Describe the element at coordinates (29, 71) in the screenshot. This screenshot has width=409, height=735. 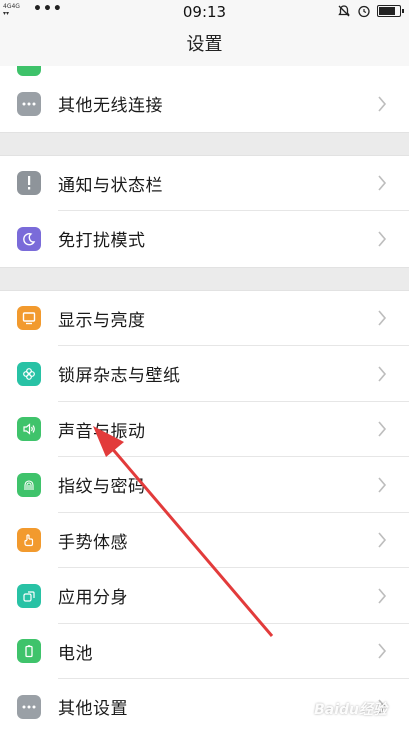
I see `partial-icon` at that location.